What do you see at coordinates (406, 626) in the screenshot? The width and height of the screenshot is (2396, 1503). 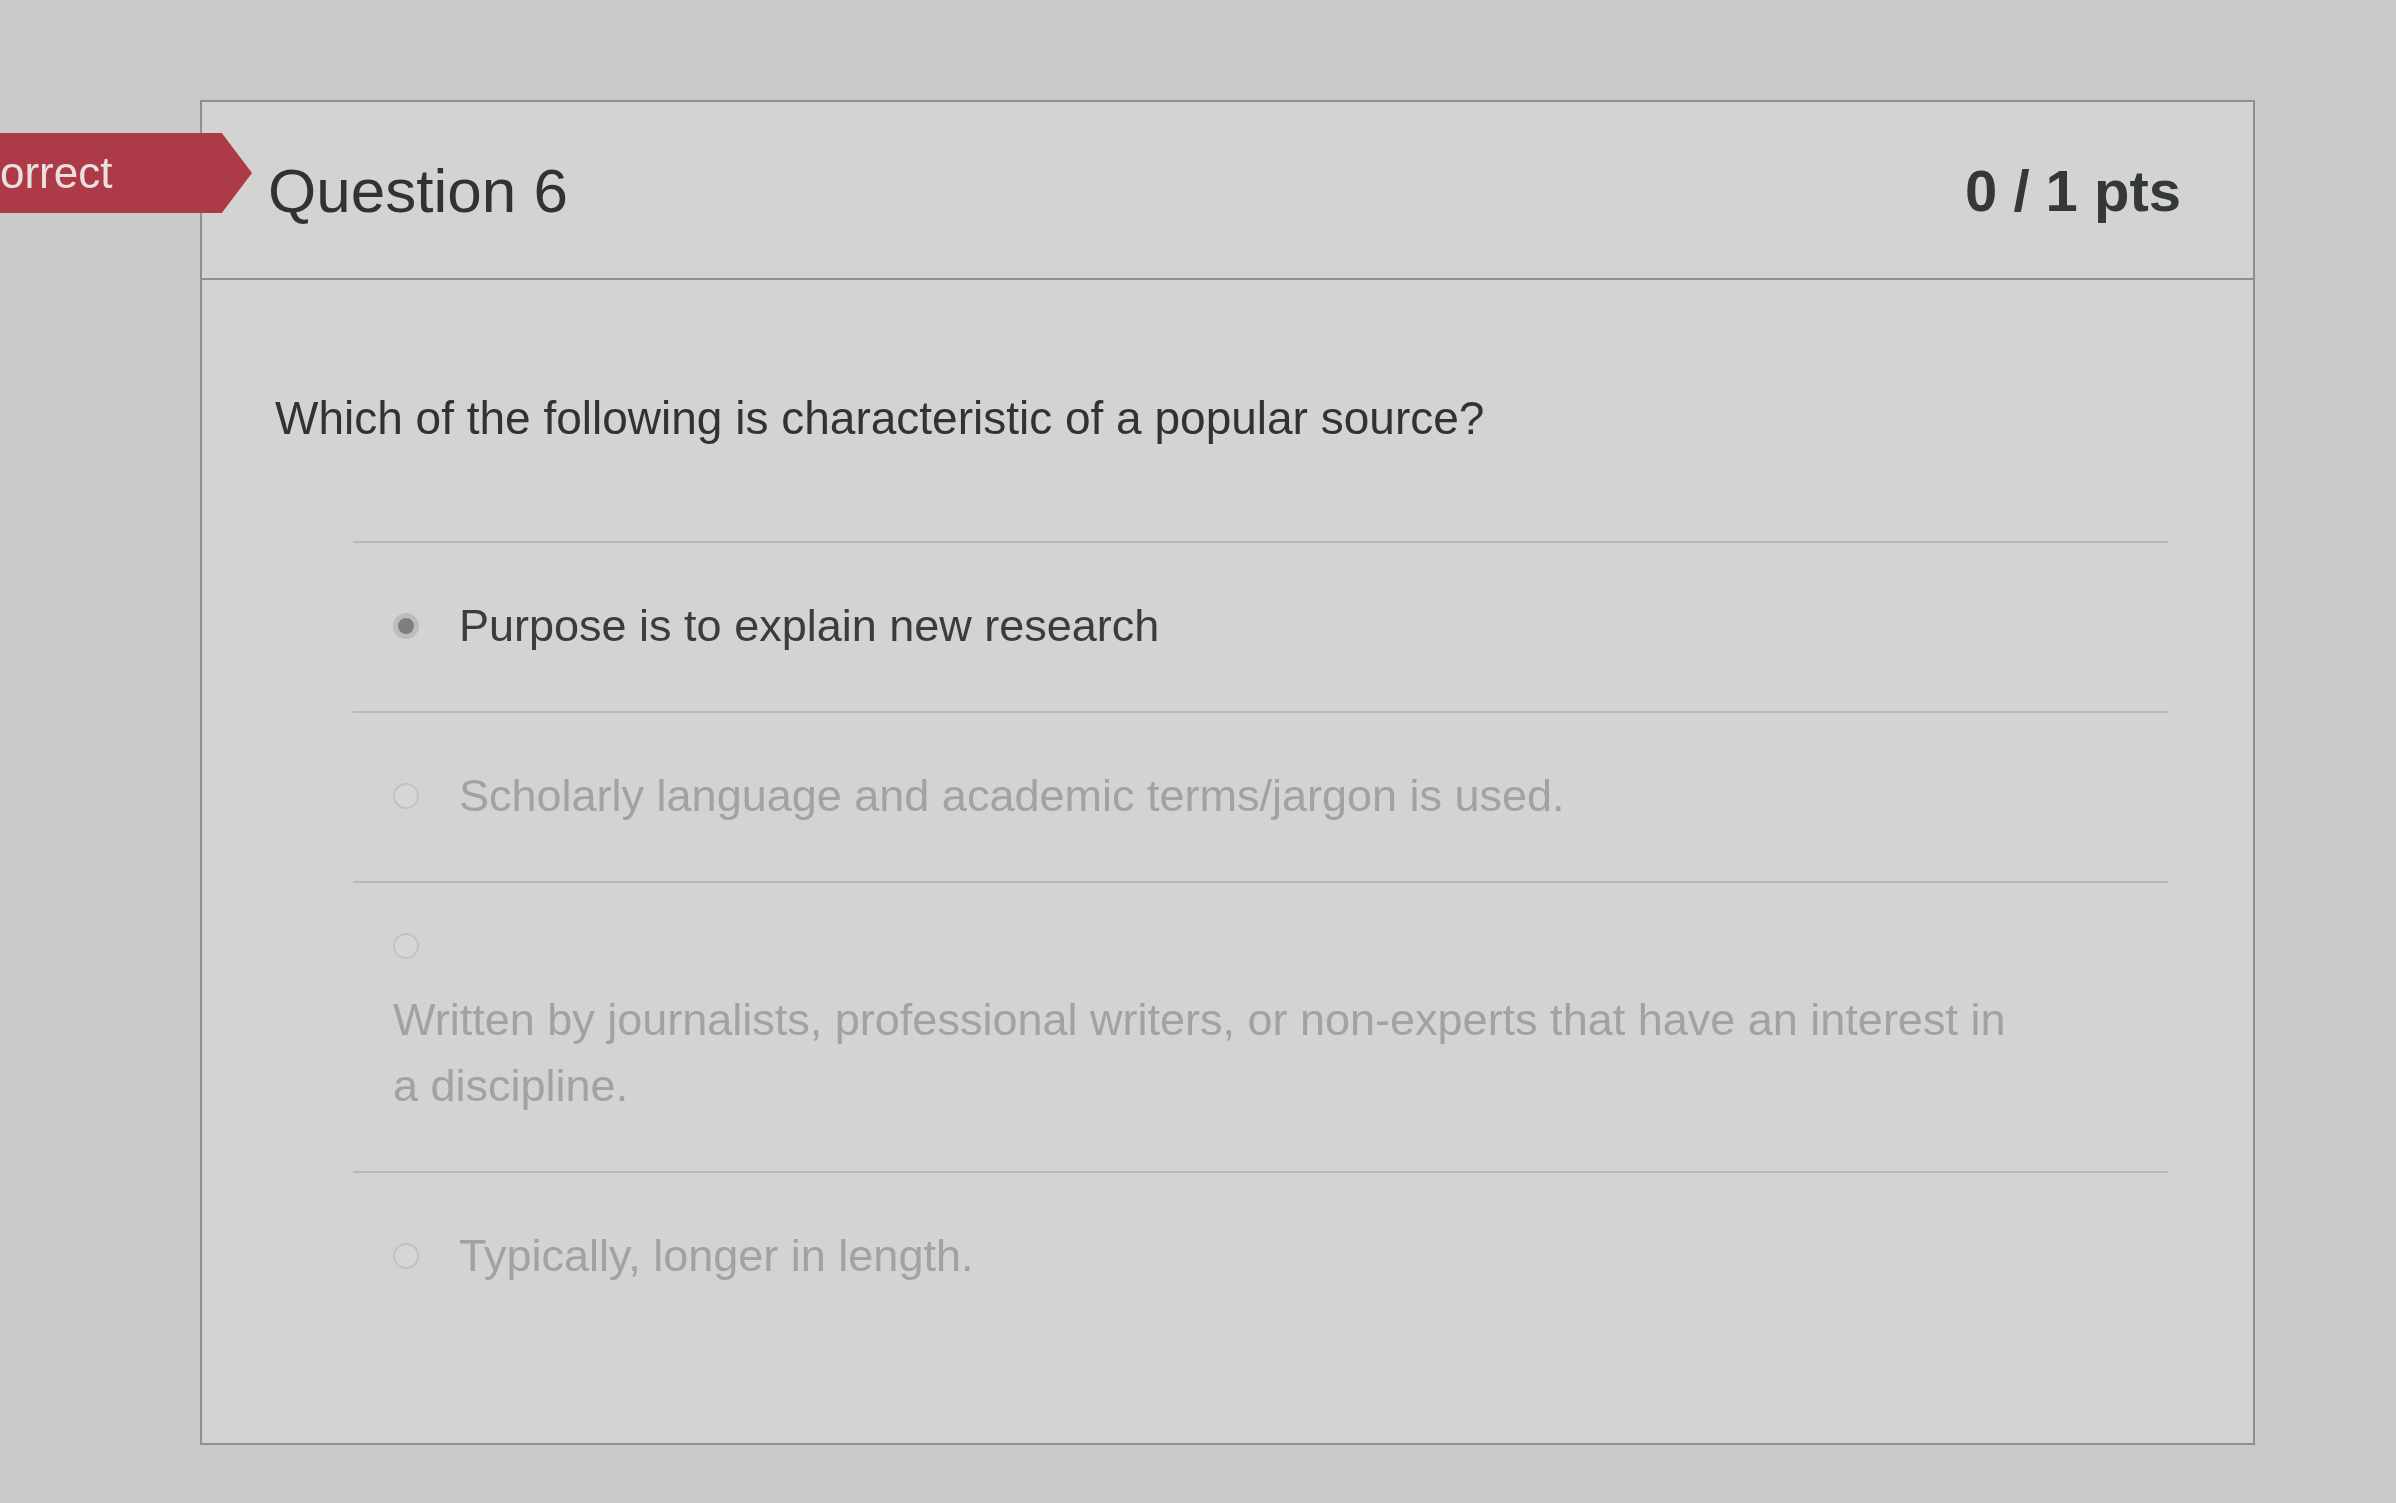 I see `radio-button` at bounding box center [406, 626].